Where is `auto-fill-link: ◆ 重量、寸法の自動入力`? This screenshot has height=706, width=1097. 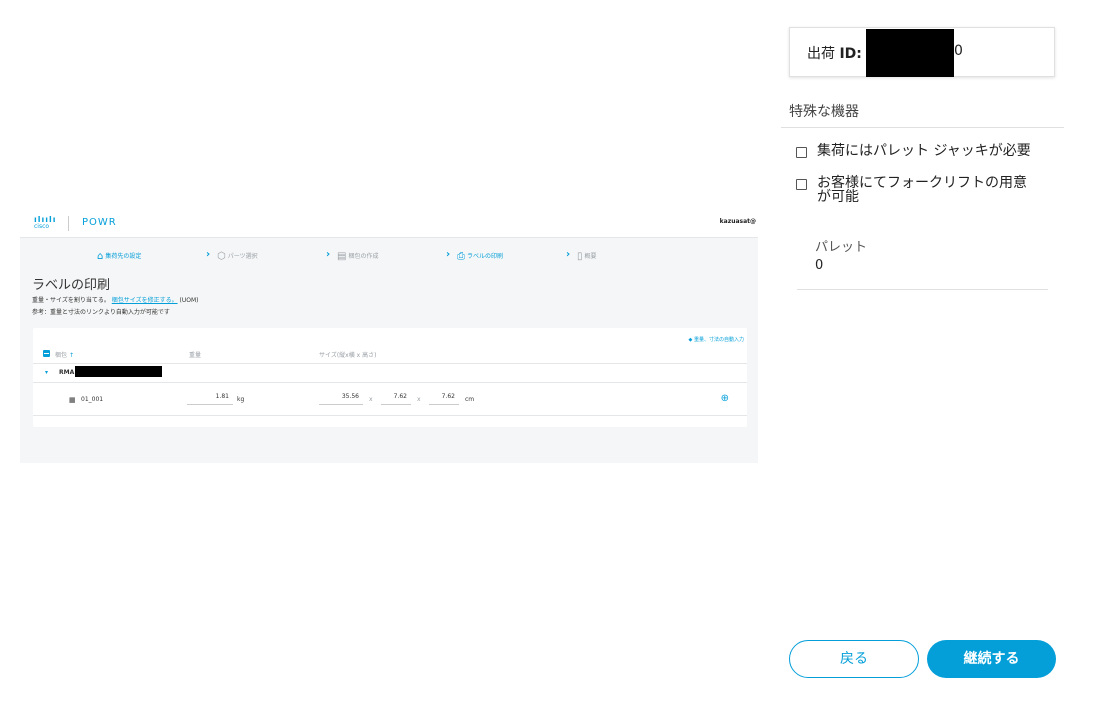 auto-fill-link: ◆ 重量、寸法の自動入力 is located at coordinates (716, 339).